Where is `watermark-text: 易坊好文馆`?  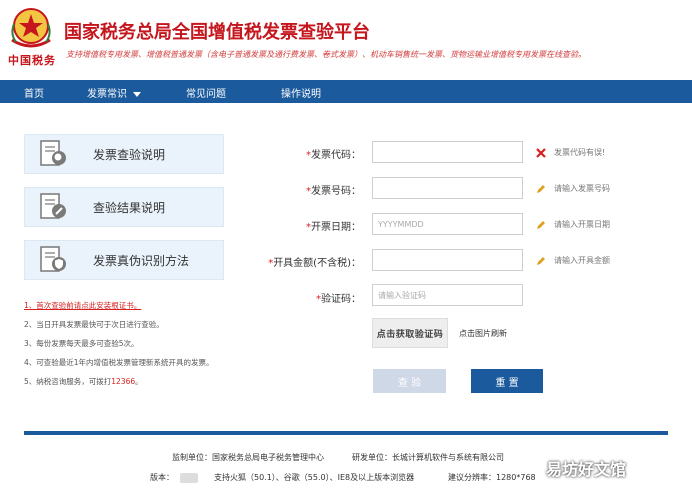 watermark-text: 易坊好文馆 is located at coordinates (586, 469).